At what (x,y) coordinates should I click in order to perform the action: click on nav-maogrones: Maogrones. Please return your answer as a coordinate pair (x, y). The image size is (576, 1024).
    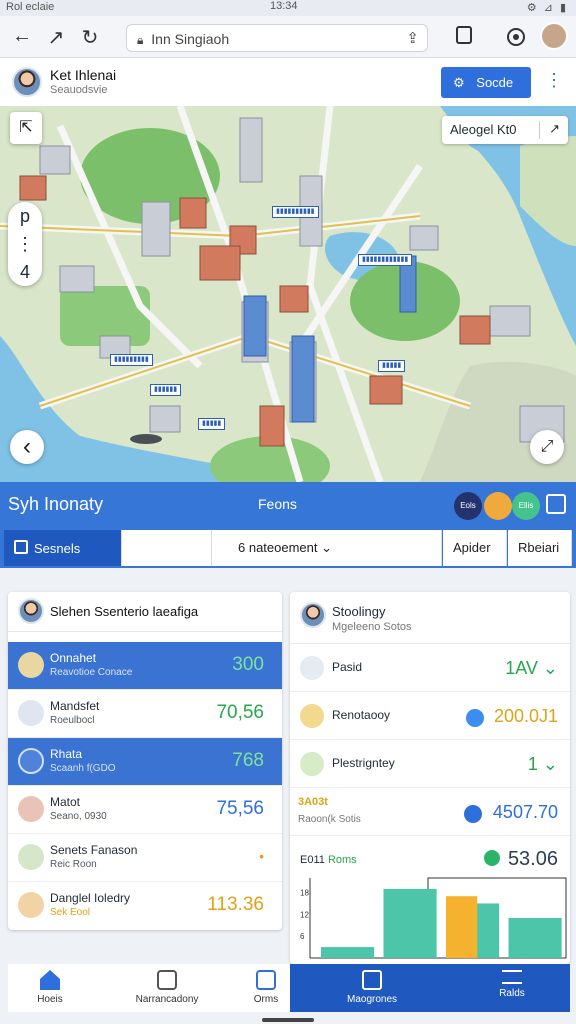
    Looking at the image, I should click on (372, 988).